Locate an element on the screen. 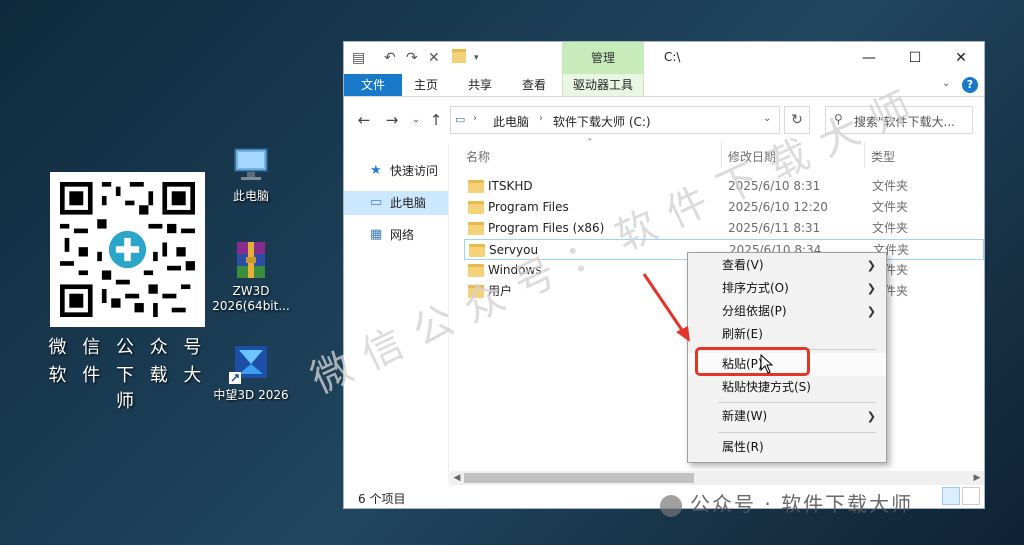  nav-item-this-pc: ▭ 此电脑 is located at coordinates (396, 203).